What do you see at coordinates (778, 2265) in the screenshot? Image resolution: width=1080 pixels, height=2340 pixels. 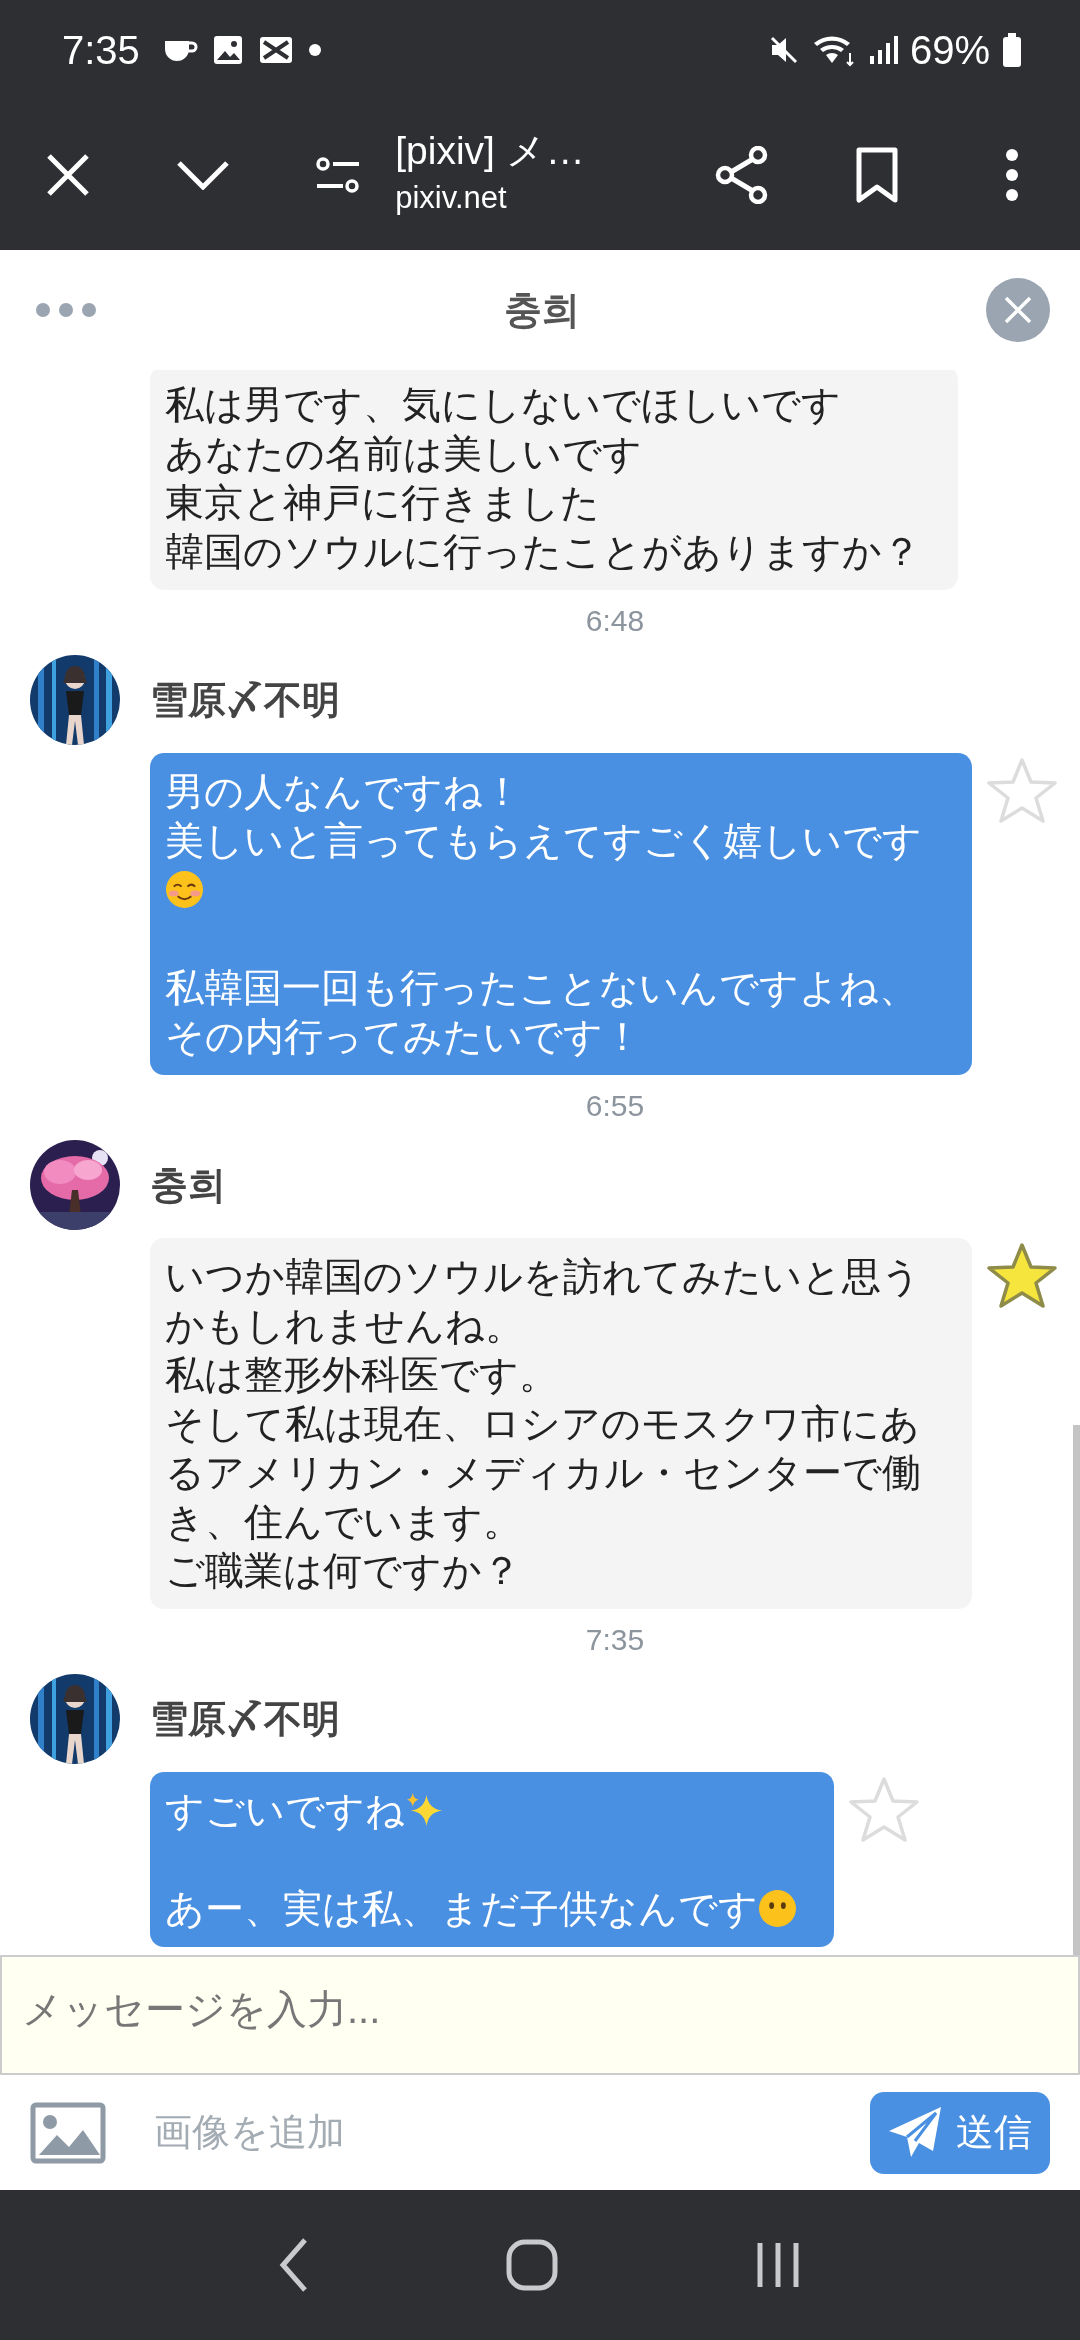 I see `recent-apps-icon` at bounding box center [778, 2265].